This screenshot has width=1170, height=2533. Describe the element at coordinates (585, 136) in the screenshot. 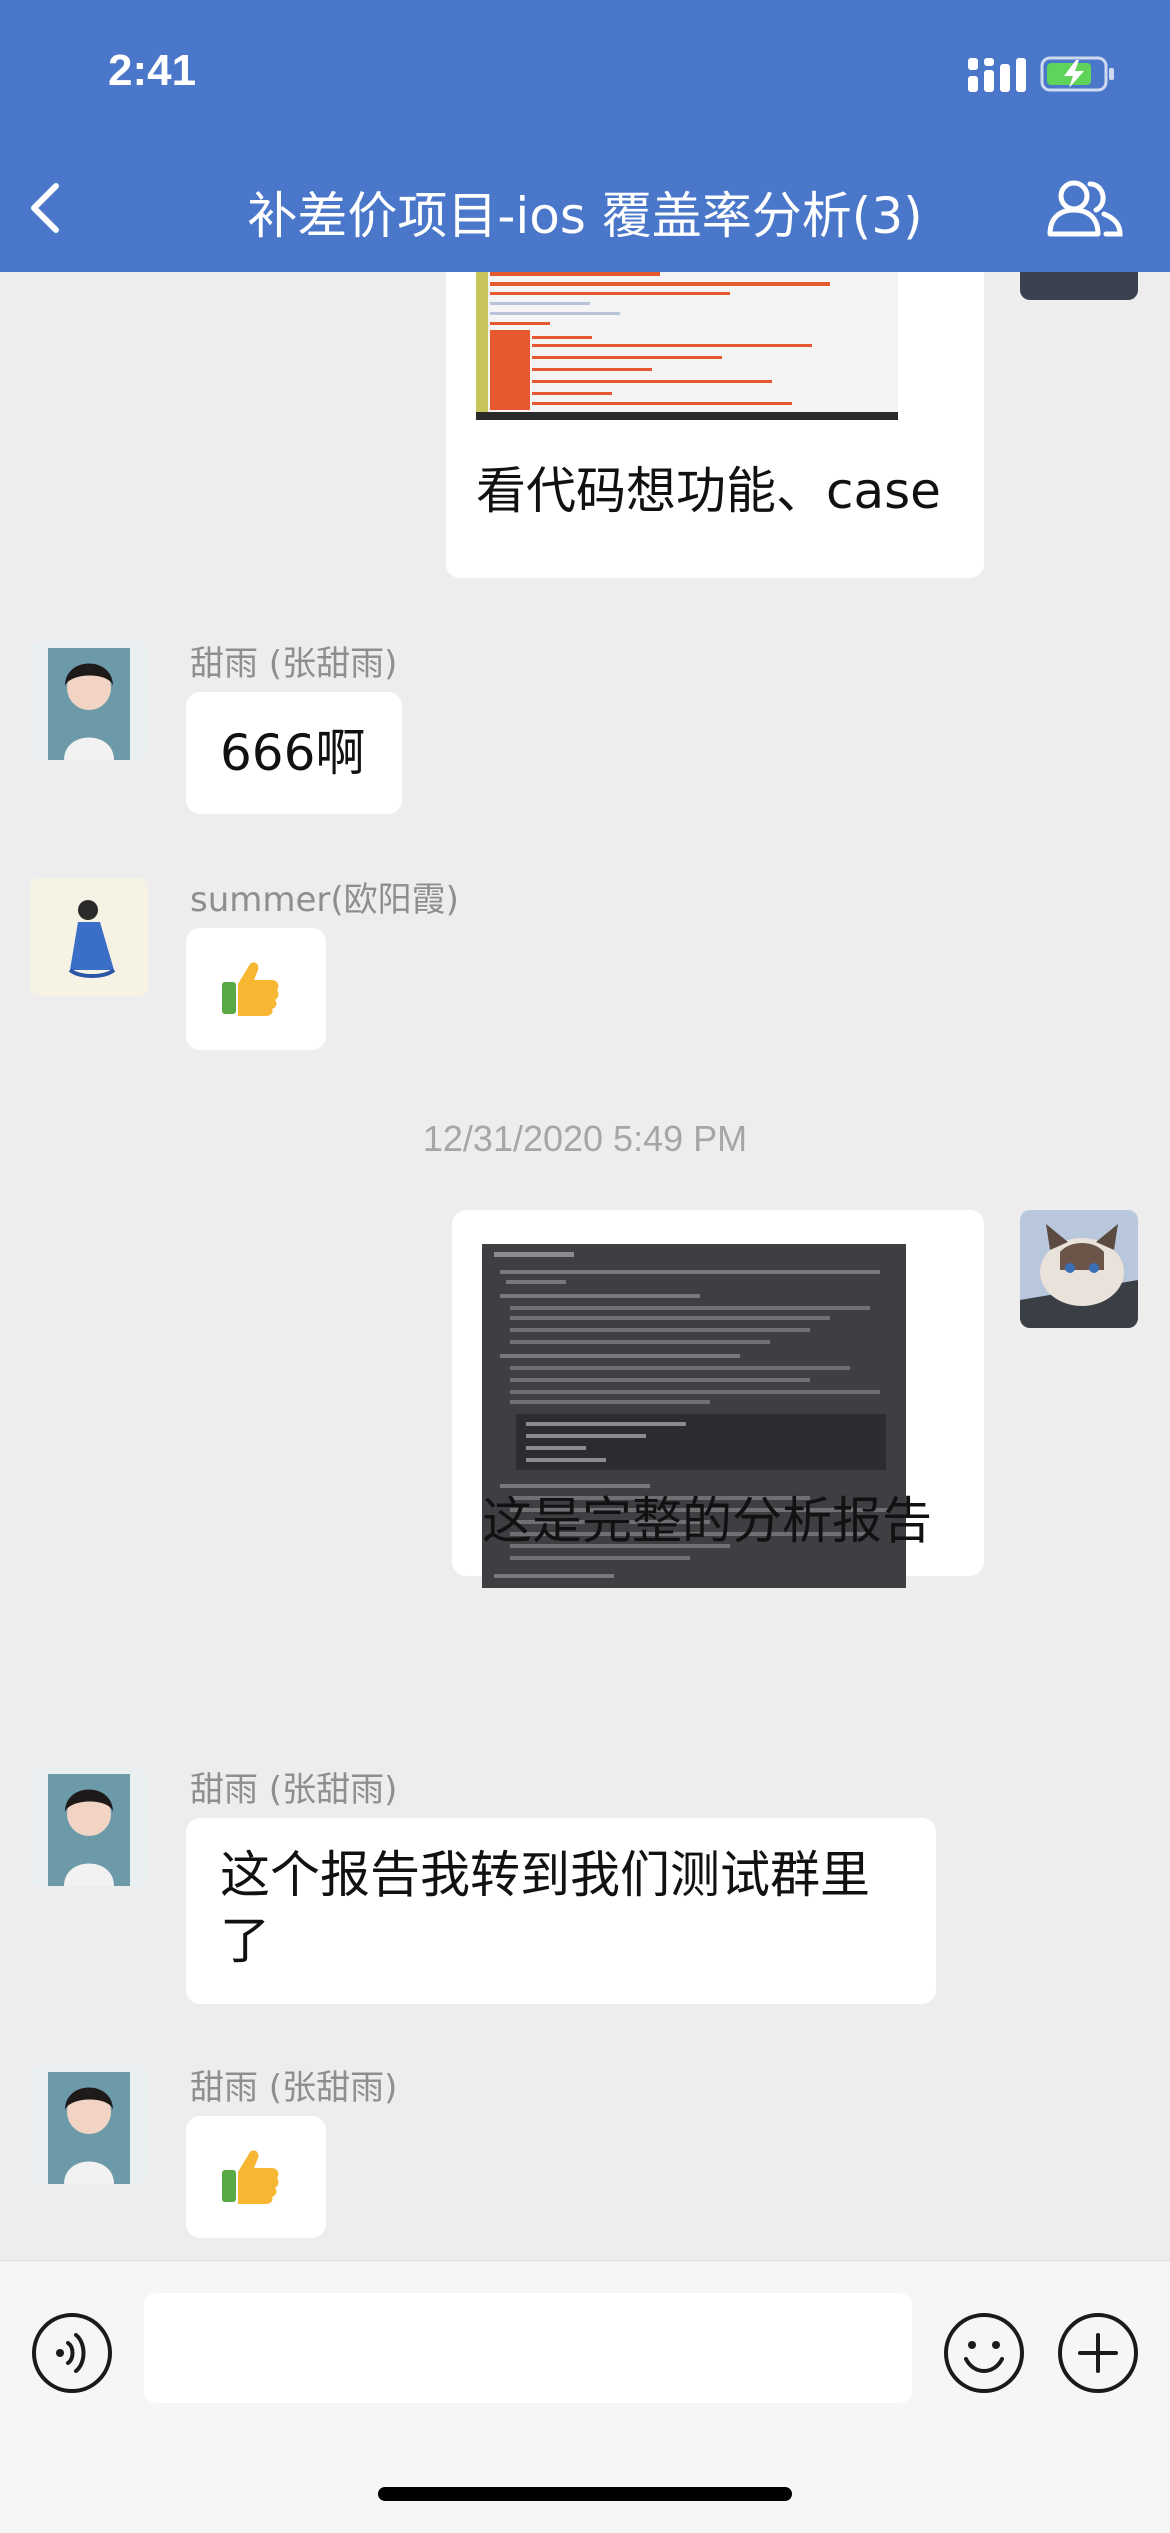

I see `top-bar: 2:41 补差价项目-ios 覆盖率分析(3)` at that location.